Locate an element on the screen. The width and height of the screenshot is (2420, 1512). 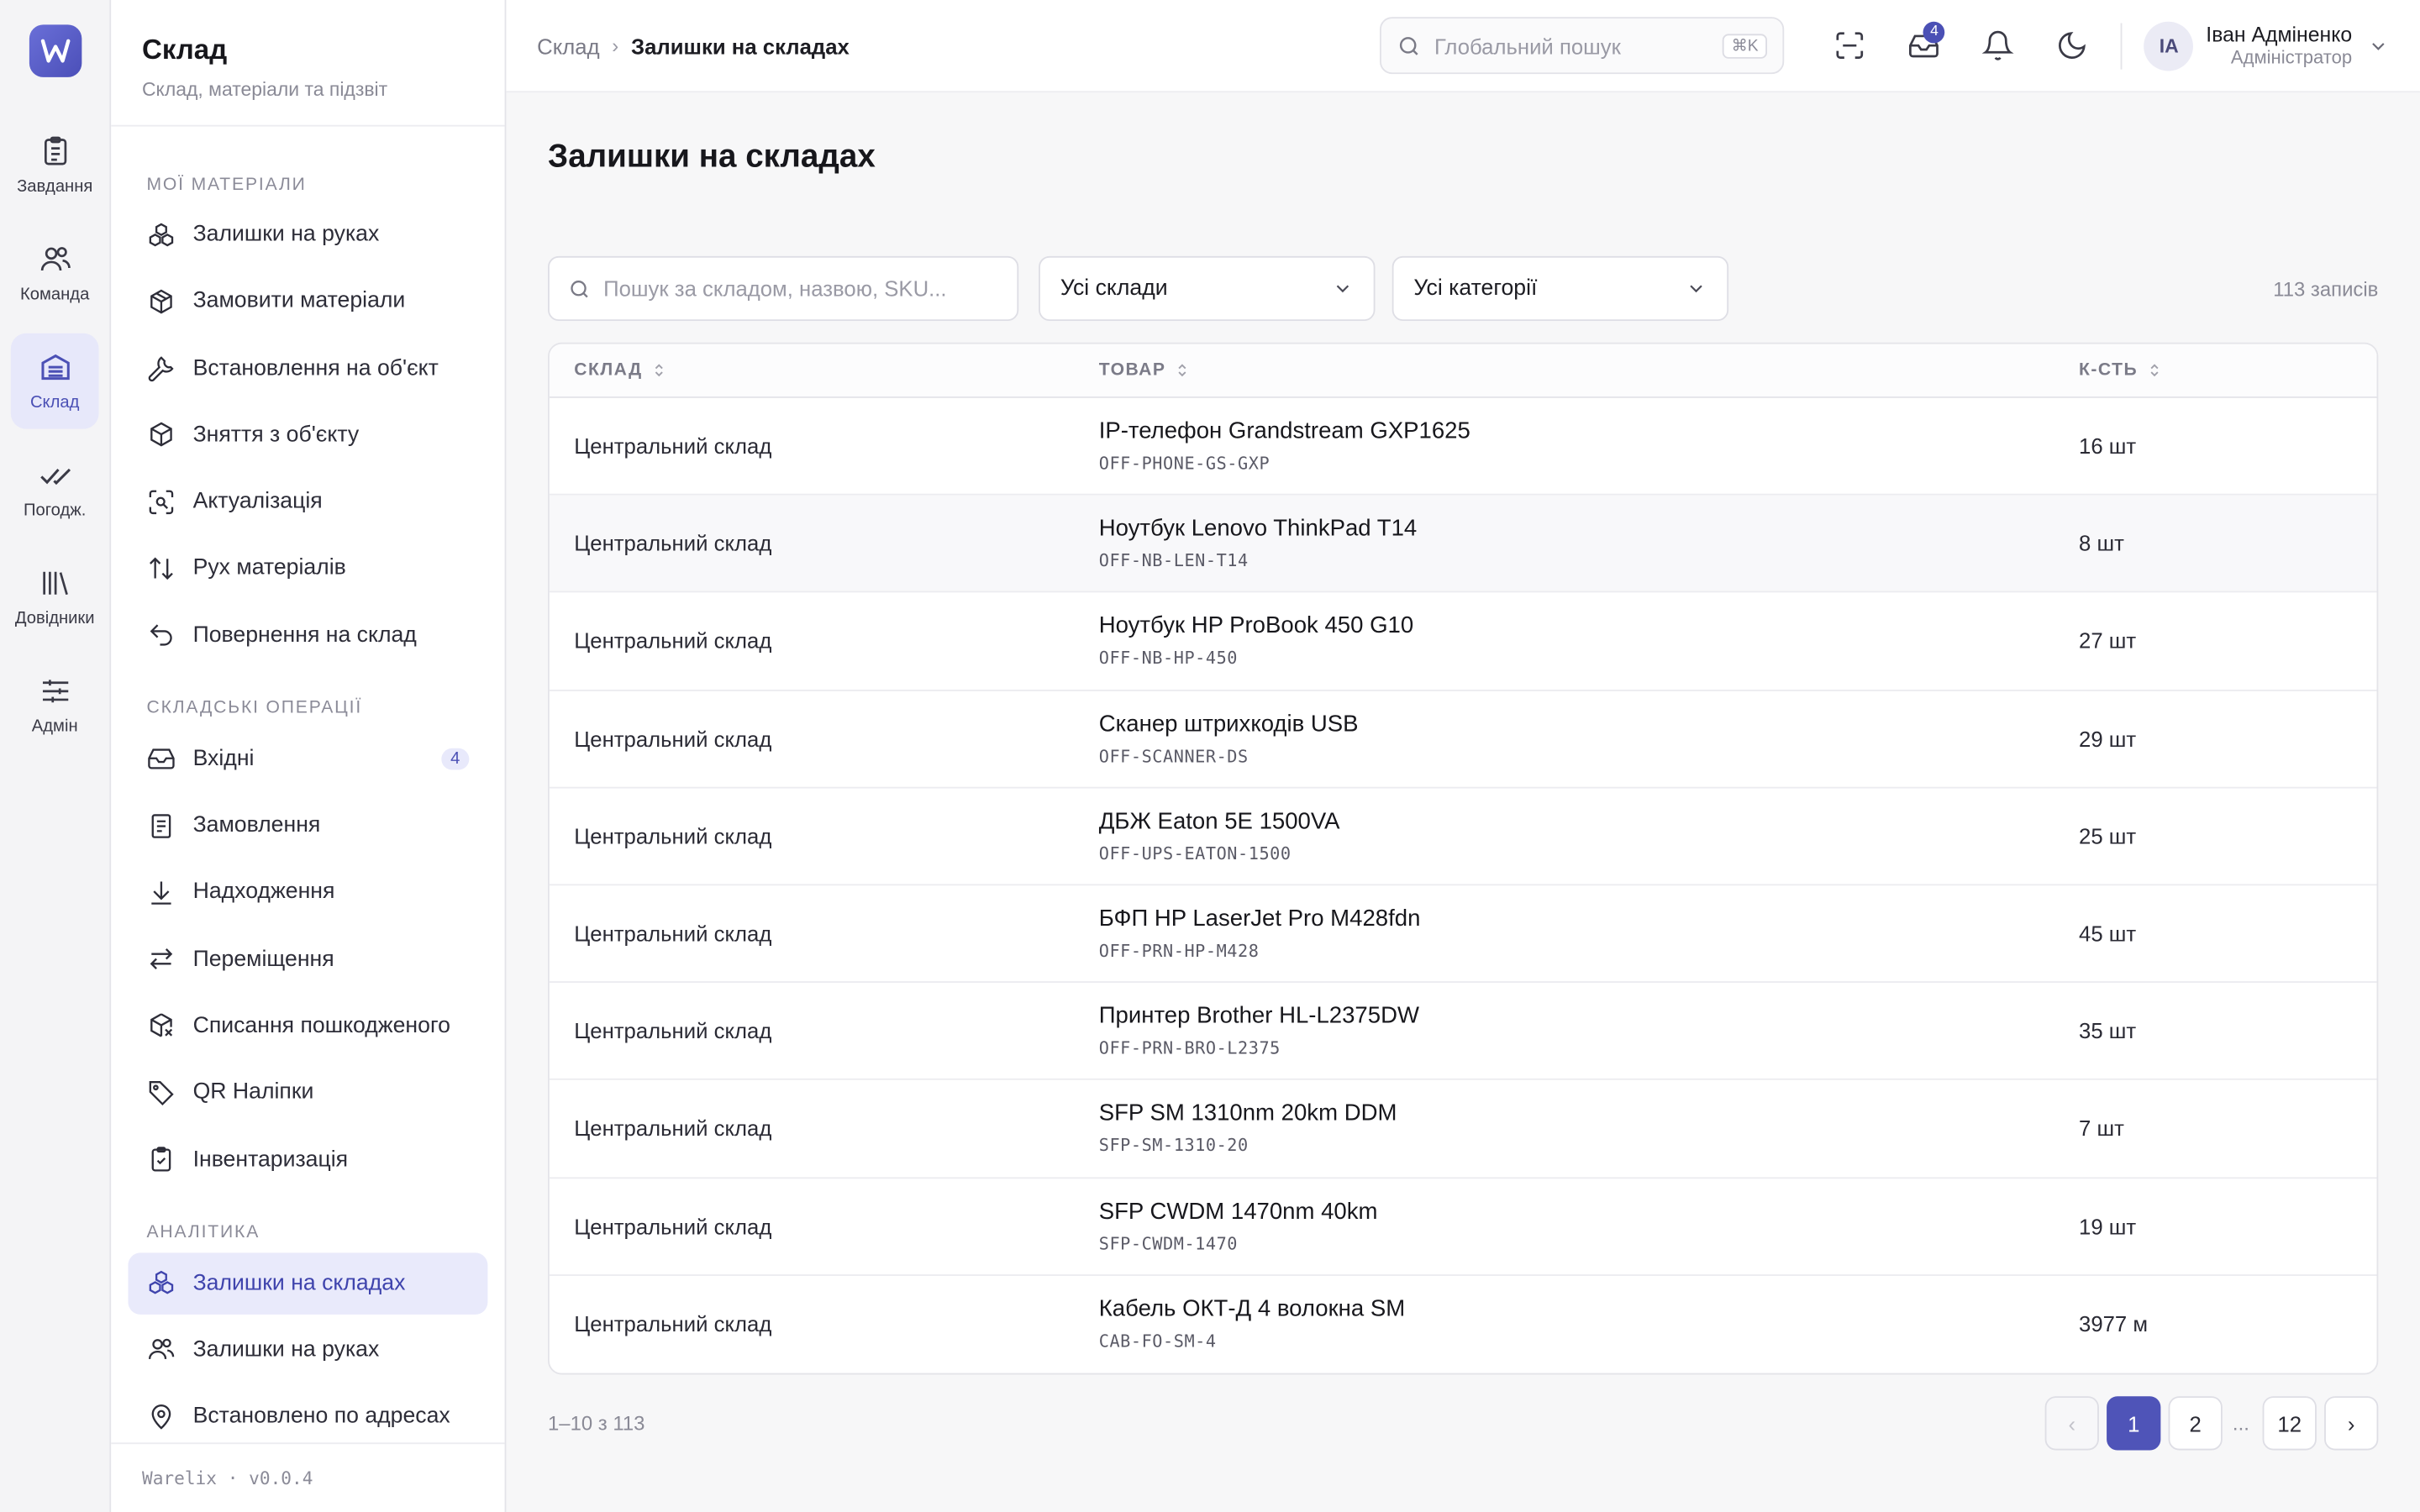
scan-icon is located at coordinates (1850, 46).